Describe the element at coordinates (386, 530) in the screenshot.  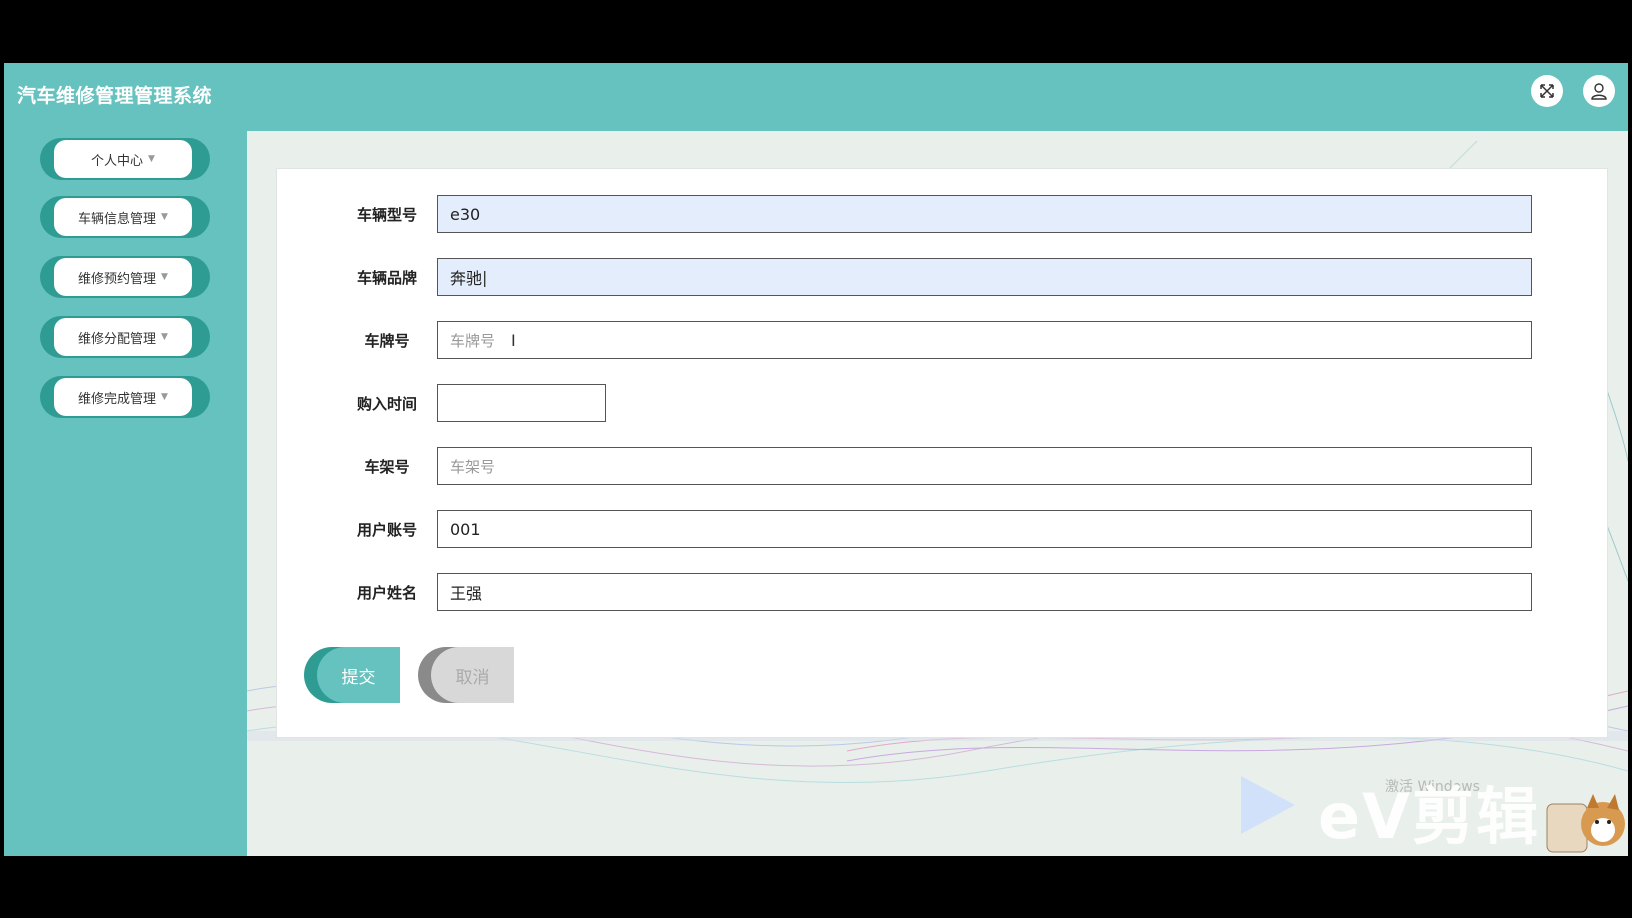
I see `form-label: 用户账号` at that location.